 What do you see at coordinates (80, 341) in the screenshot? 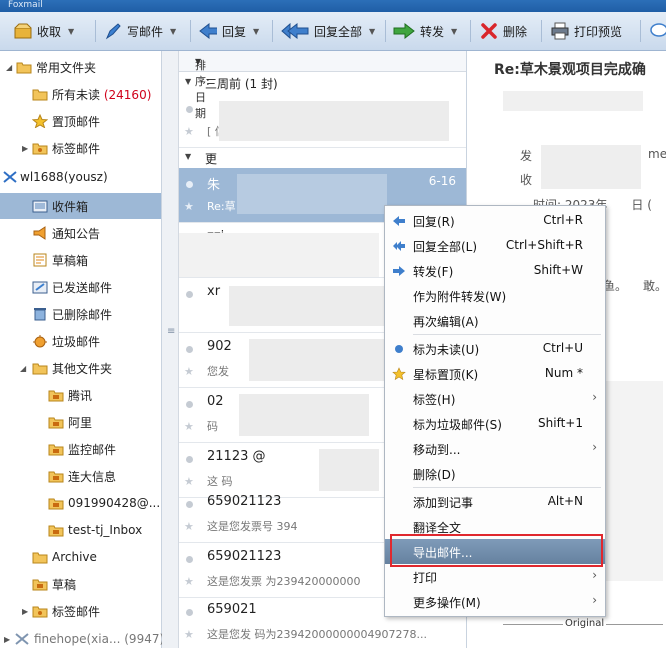
I see `folder-spam: 垃圾邮件` at bounding box center [80, 341].